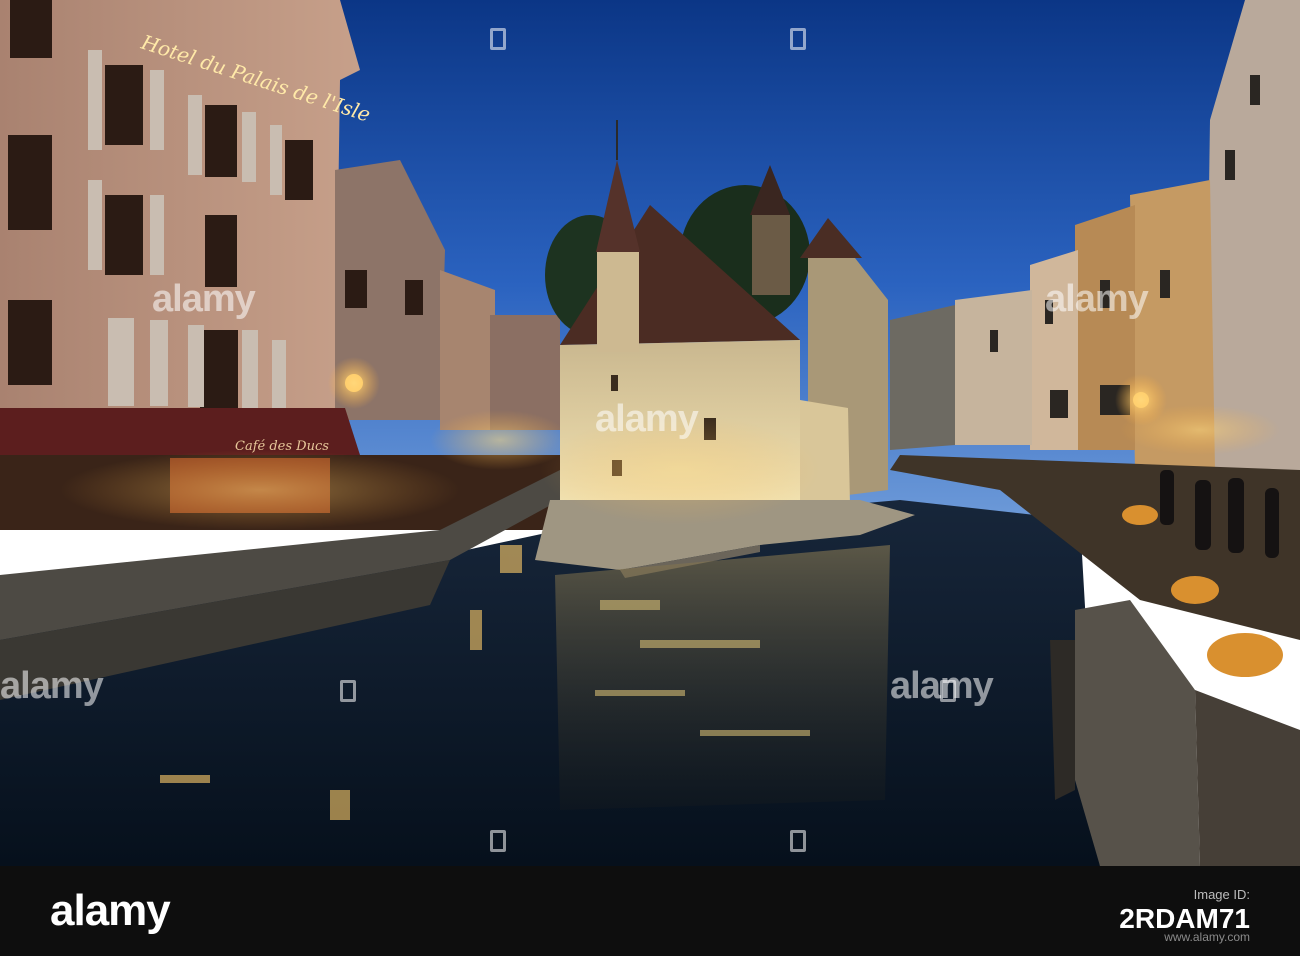  I want to click on image-id-block: Image ID: 2RDAM71, so click(1184, 911).